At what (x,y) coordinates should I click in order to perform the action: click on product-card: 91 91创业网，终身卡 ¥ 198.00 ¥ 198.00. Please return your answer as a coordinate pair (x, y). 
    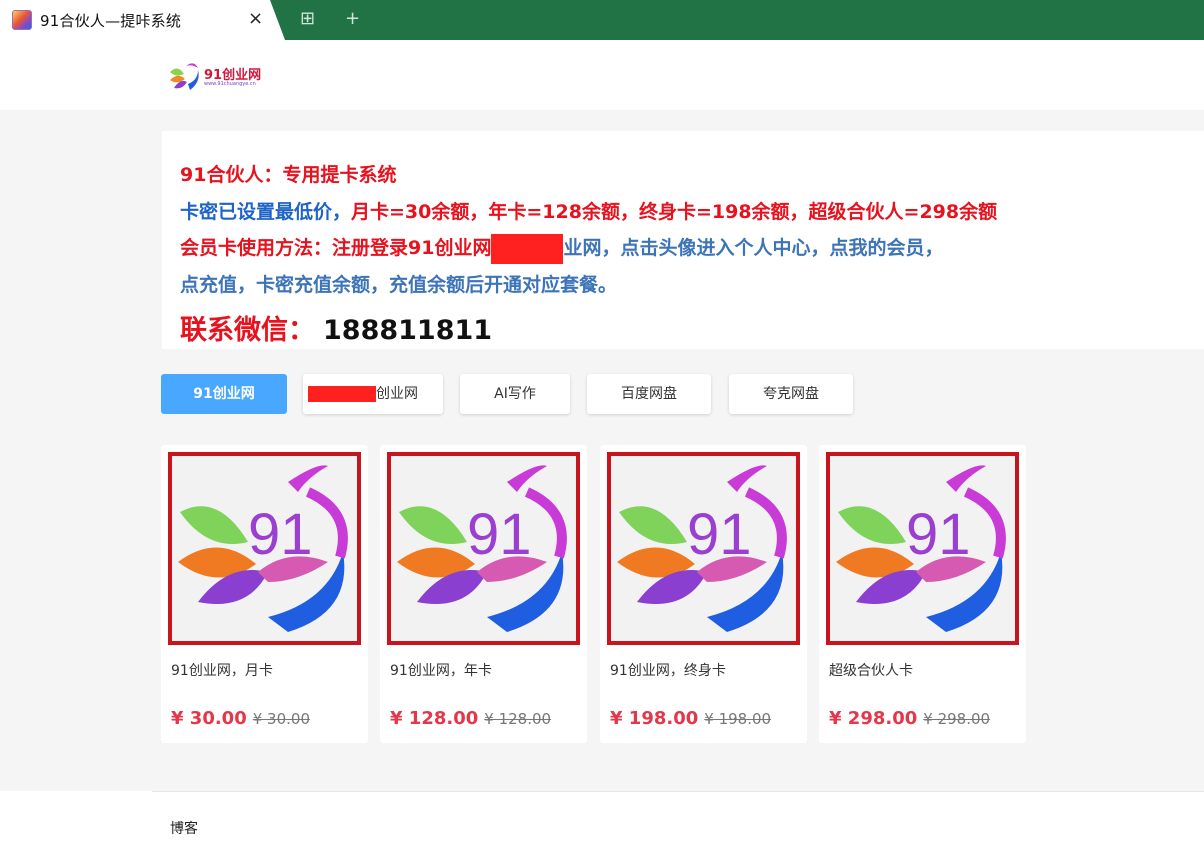
    Looking at the image, I should click on (703, 594).